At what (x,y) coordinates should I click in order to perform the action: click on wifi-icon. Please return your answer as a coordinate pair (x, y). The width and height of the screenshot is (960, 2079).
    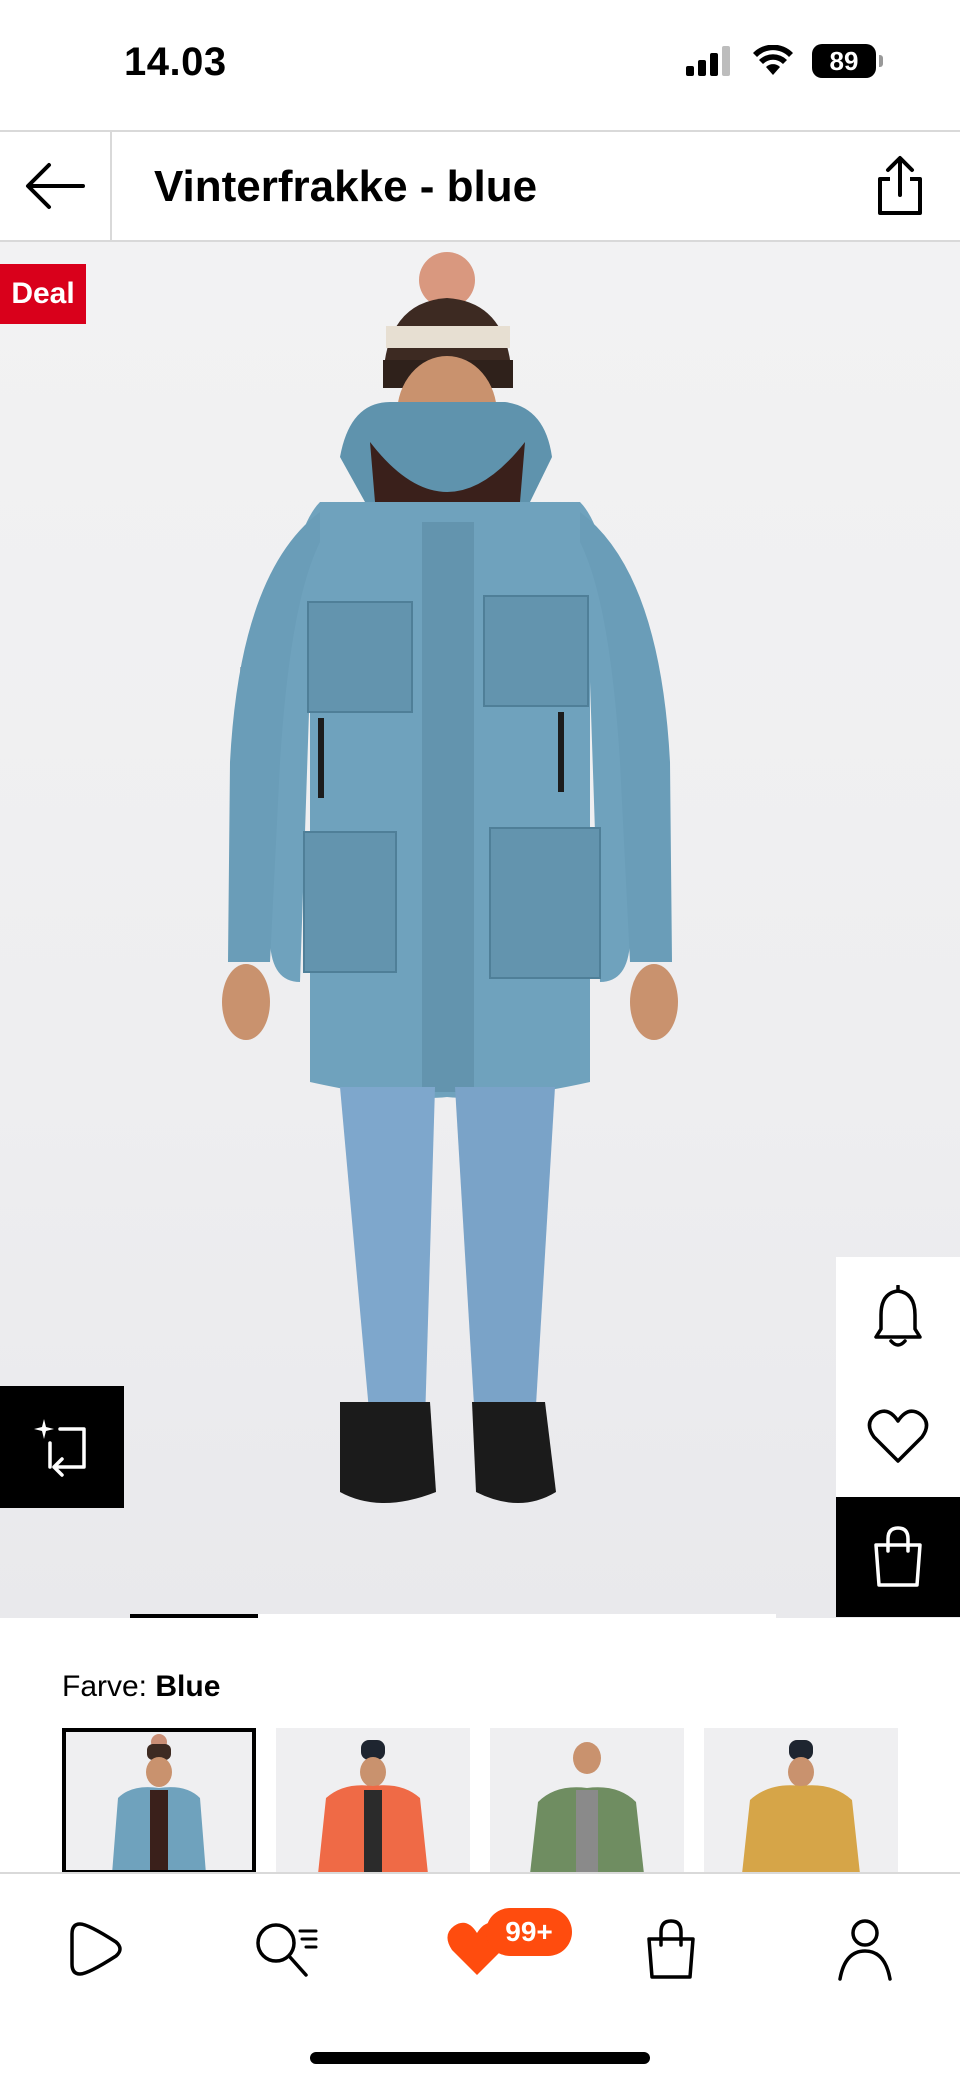
    Looking at the image, I should click on (773, 60).